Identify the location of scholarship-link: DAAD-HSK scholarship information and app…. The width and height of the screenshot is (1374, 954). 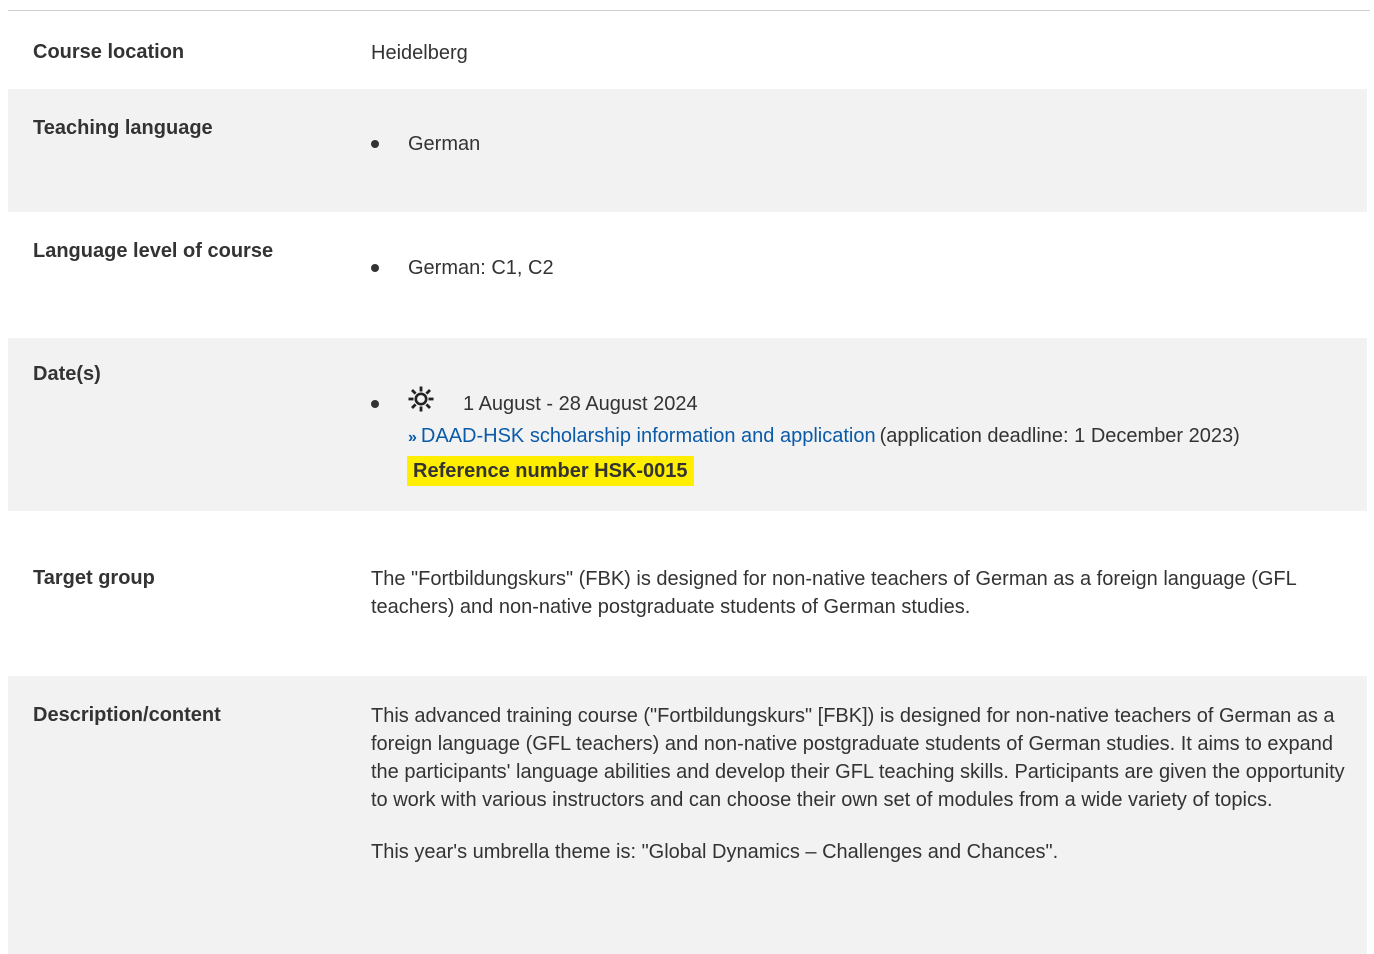
(648, 436).